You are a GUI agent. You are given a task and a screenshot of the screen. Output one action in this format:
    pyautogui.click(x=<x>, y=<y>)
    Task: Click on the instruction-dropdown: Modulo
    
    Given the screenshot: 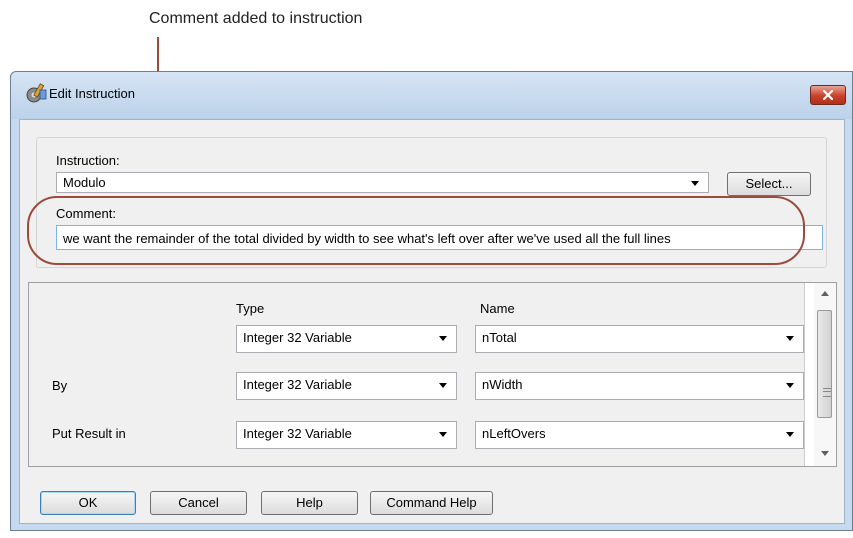 What is the action you would take?
    pyautogui.click(x=382, y=182)
    